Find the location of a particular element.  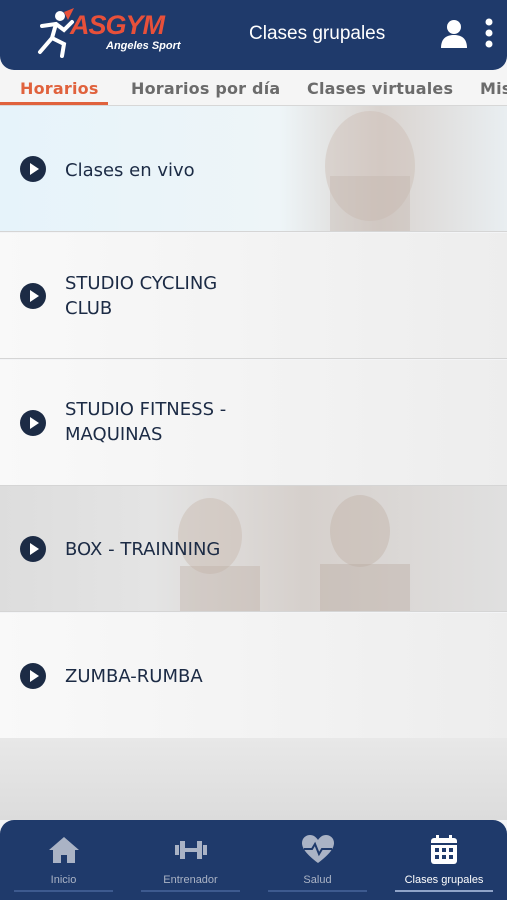

nav-salud: Salud is located at coordinates (317, 860).